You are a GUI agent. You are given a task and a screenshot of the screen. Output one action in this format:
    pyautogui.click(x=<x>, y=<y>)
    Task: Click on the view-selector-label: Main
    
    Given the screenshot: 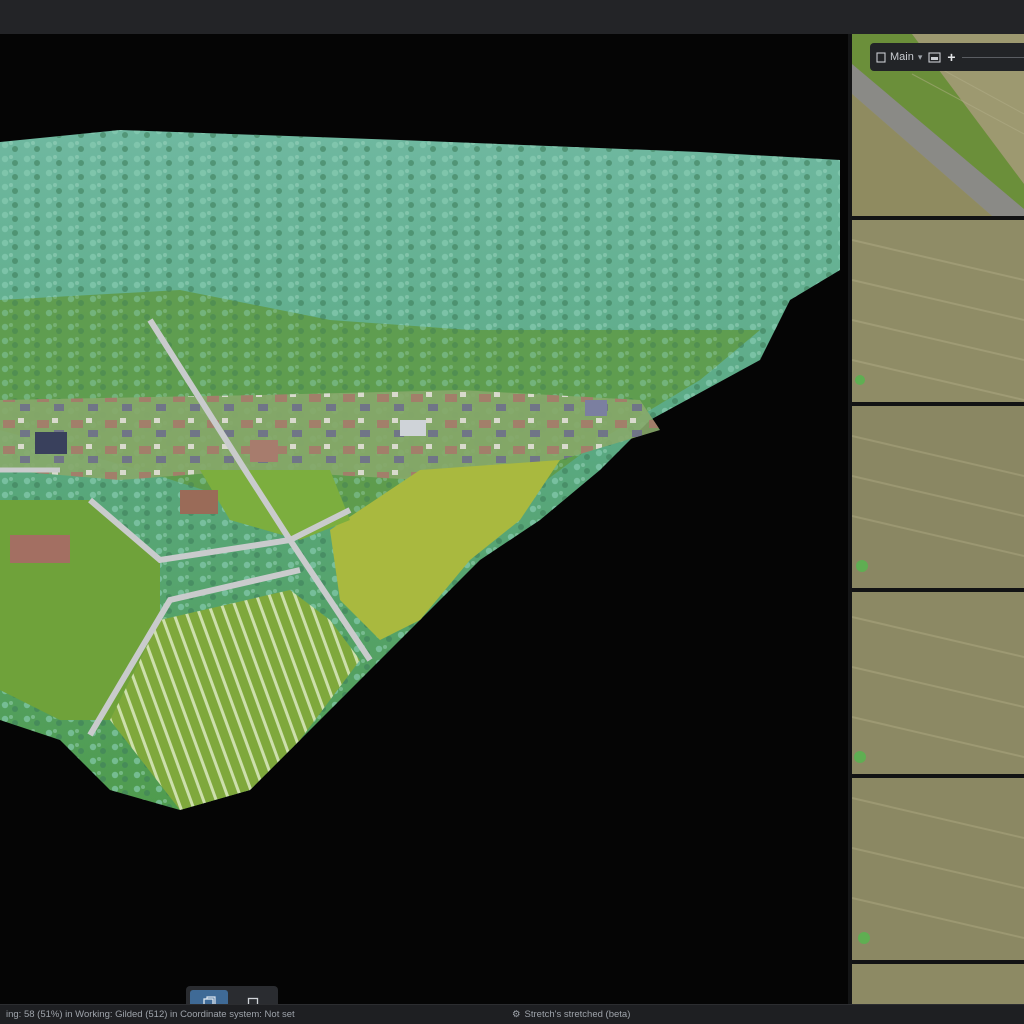 What is the action you would take?
    pyautogui.click(x=902, y=57)
    